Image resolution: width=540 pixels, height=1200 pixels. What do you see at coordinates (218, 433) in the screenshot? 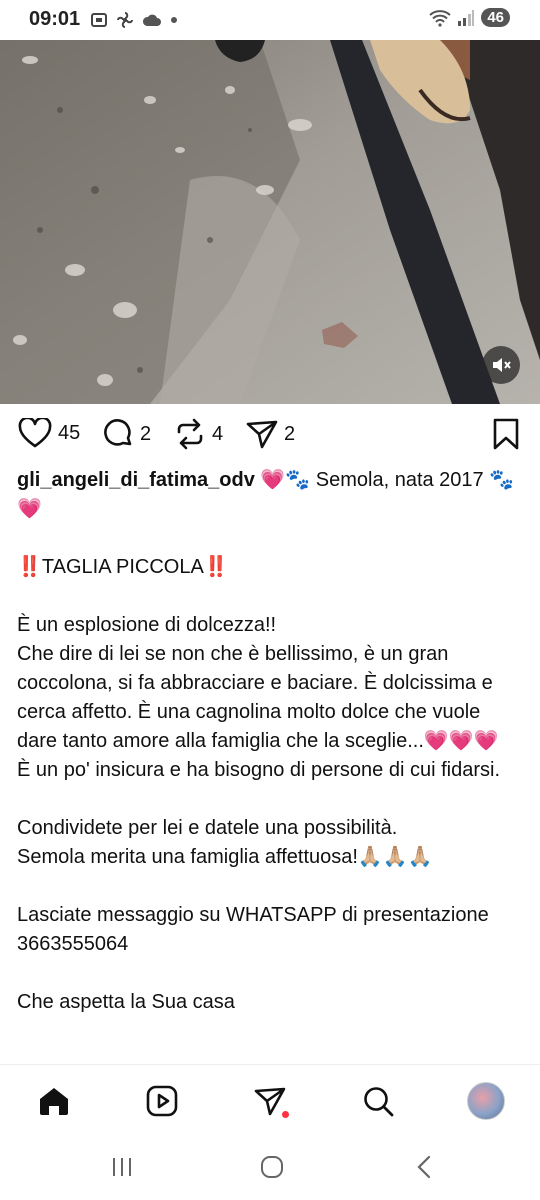
I see `repost-count: 4` at bounding box center [218, 433].